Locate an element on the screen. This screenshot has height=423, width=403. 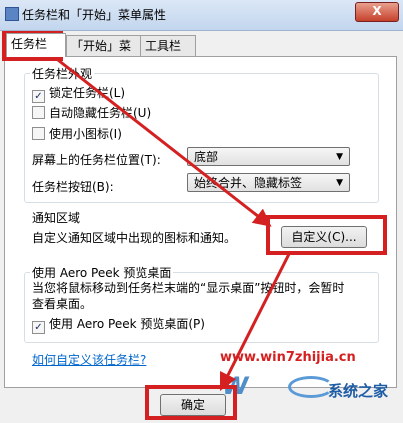
tab-taskbar: 任务栏 is located at coordinates (36, 45).